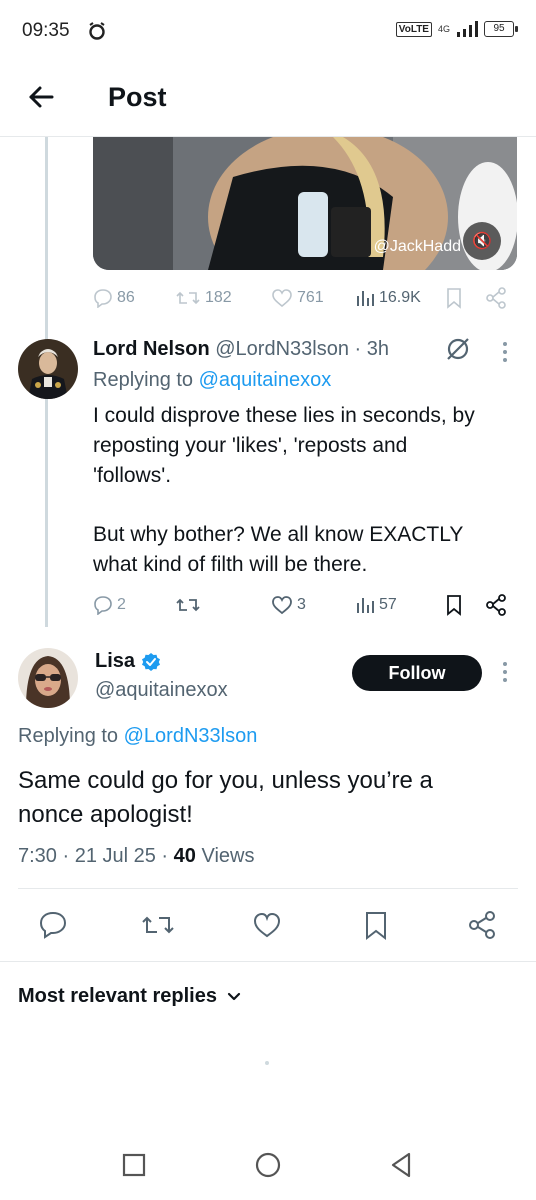 Image resolution: width=536 pixels, height=1200 pixels. I want to click on views-action: 57, so click(376, 605).